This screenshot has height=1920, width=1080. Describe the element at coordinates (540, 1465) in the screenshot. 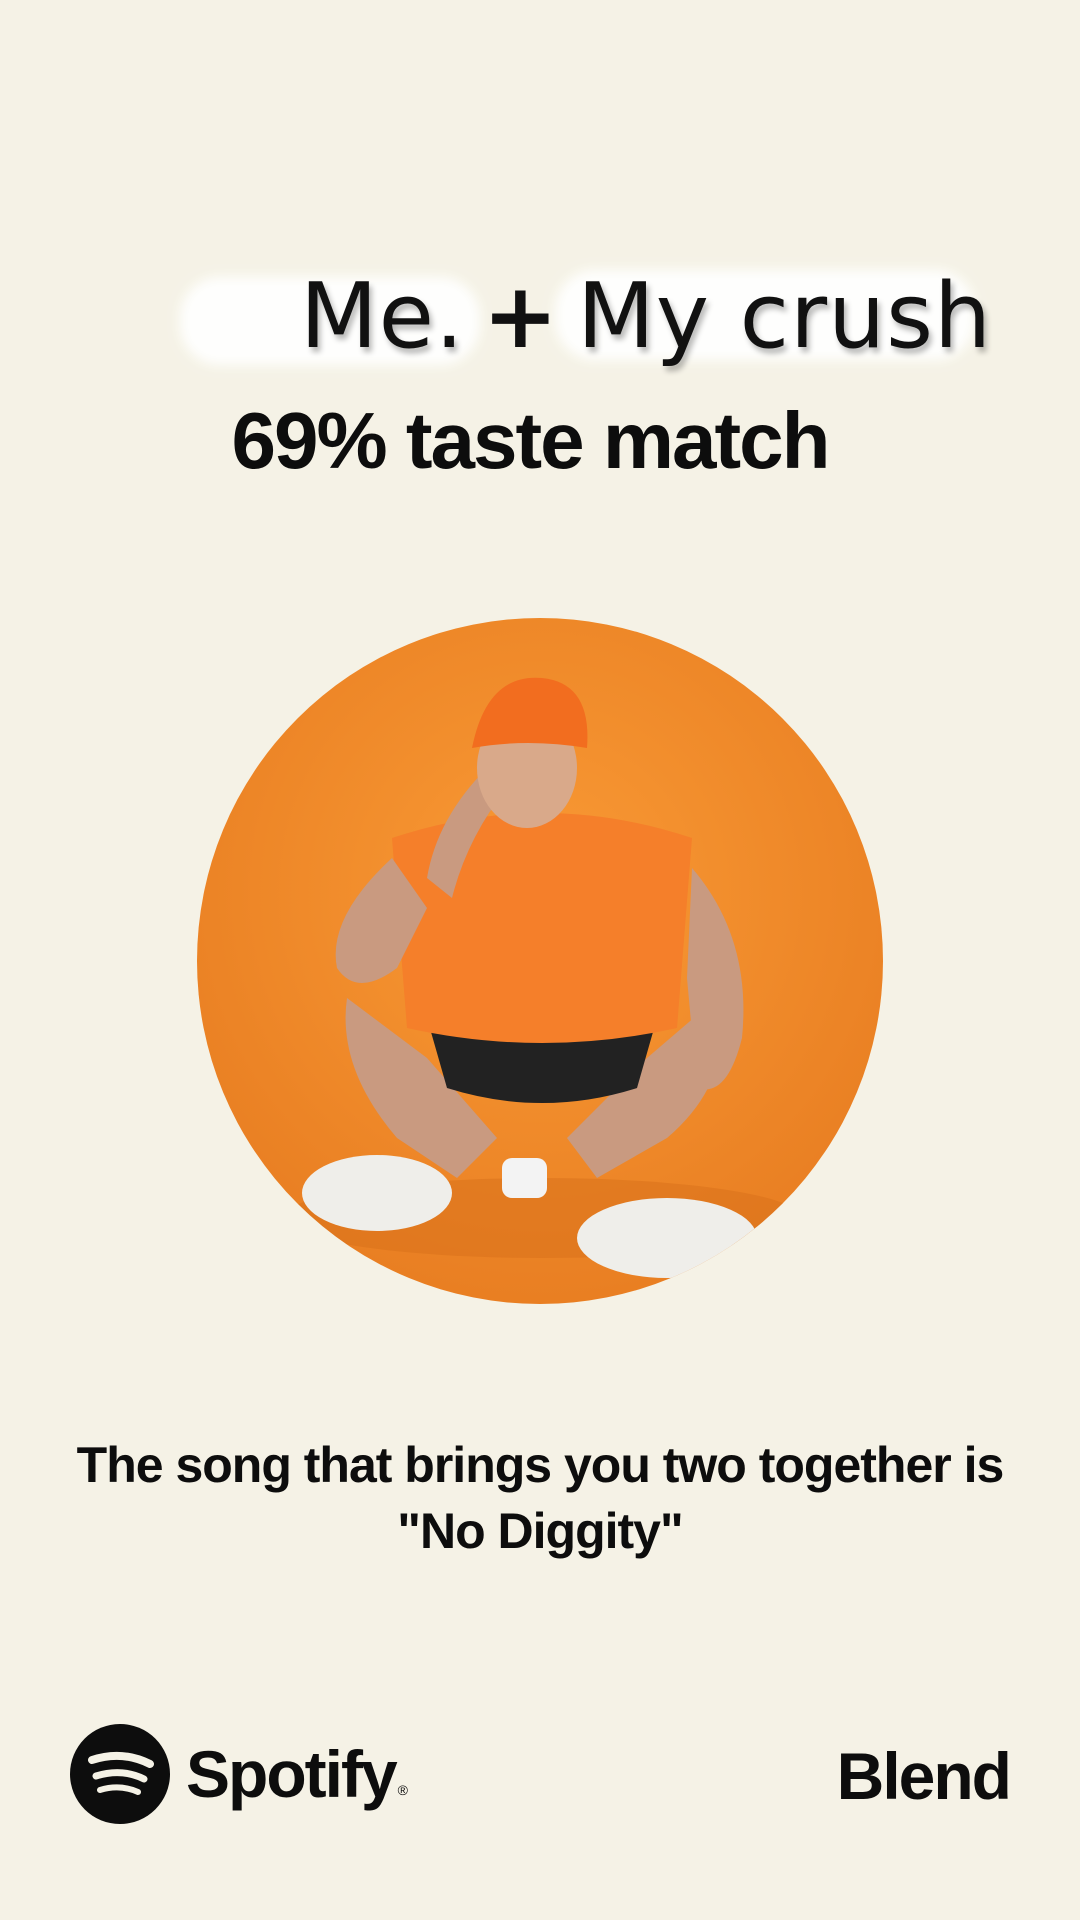

I see `song-caption-line: The song that brings you two together is` at that location.